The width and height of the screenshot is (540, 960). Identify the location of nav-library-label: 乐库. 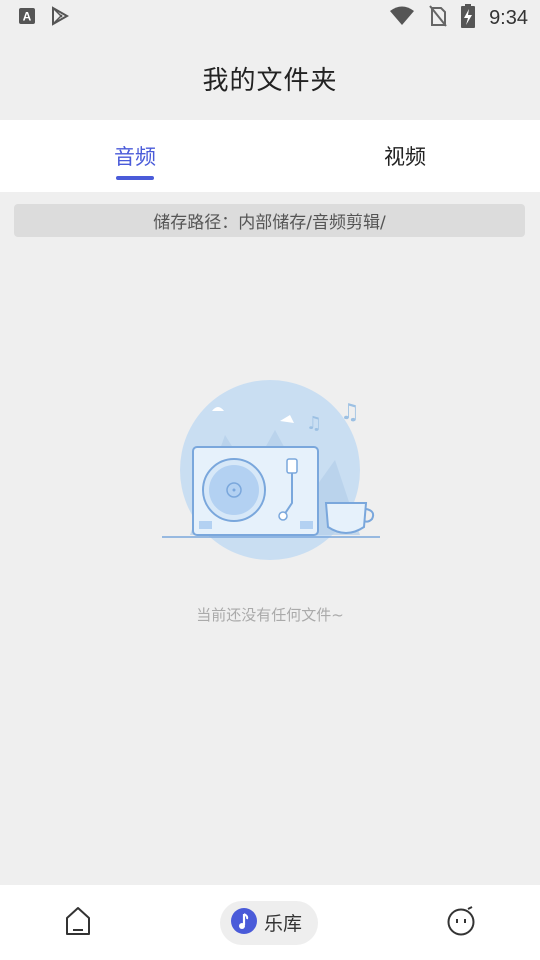
(282, 924).